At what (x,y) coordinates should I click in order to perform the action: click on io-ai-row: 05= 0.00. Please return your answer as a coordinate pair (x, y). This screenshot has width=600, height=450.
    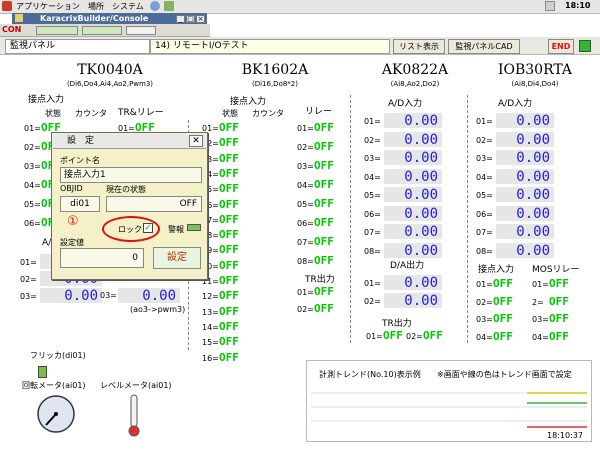
    Looking at the image, I should click on (516, 195).